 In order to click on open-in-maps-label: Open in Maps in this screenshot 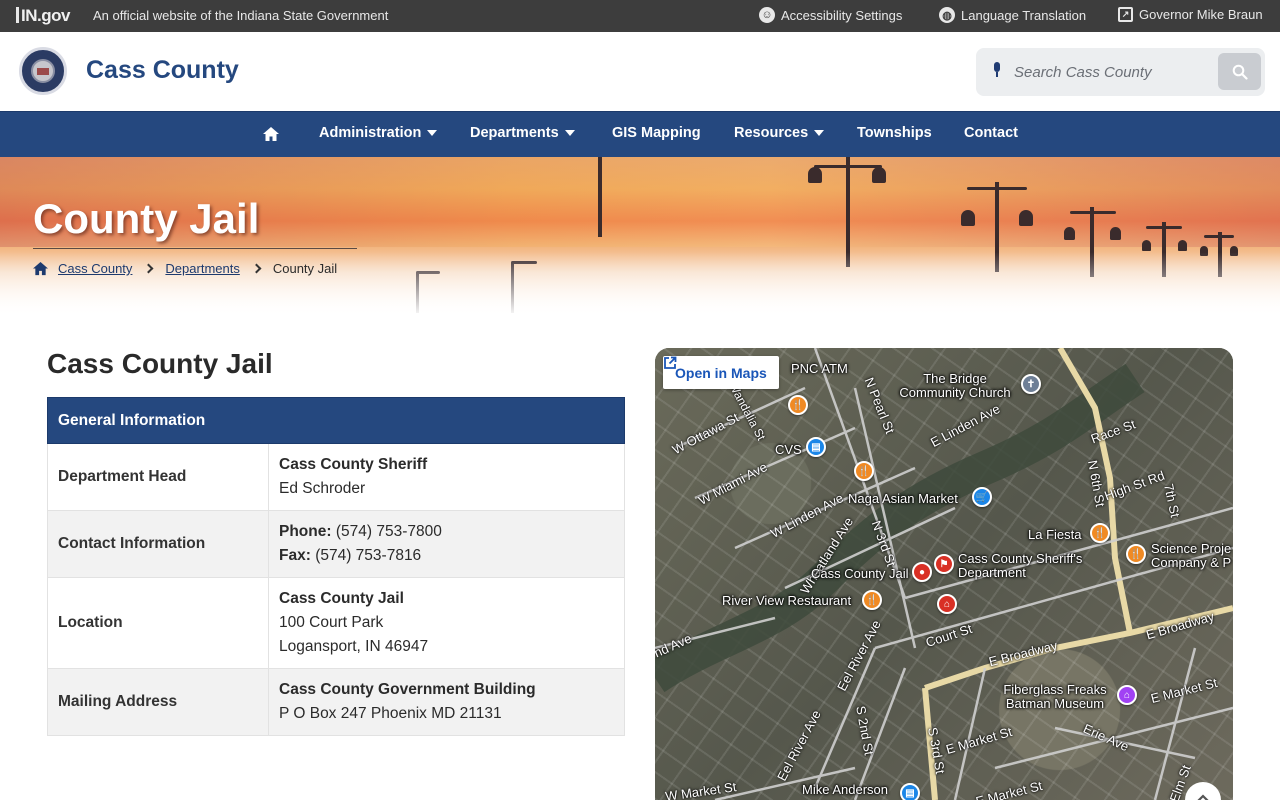, I will do `click(721, 372)`.